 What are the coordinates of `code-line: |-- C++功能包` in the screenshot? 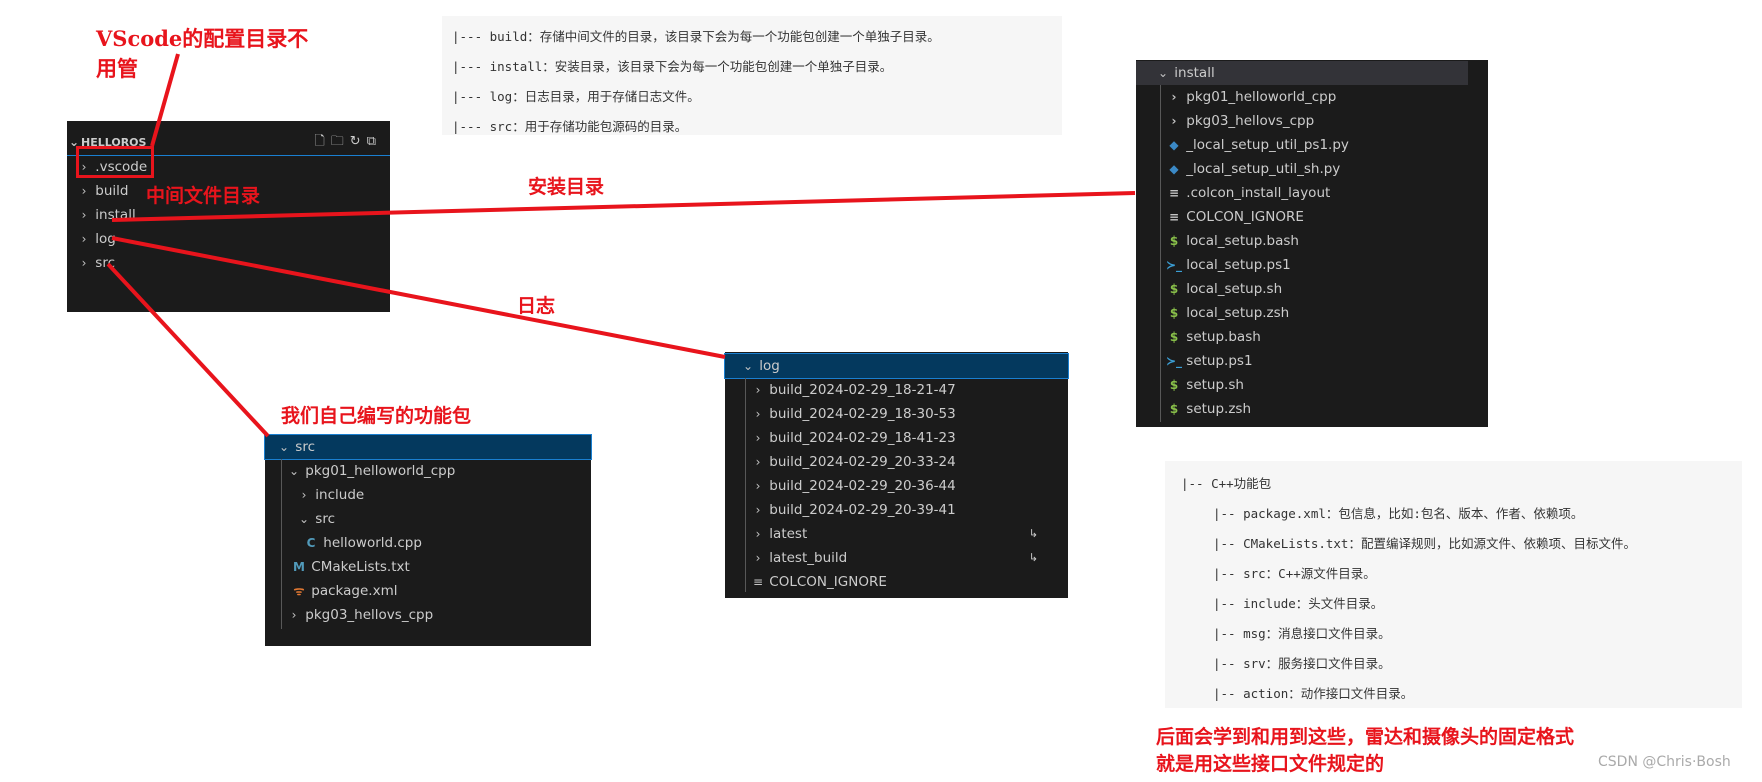 It's located at (1226, 483).